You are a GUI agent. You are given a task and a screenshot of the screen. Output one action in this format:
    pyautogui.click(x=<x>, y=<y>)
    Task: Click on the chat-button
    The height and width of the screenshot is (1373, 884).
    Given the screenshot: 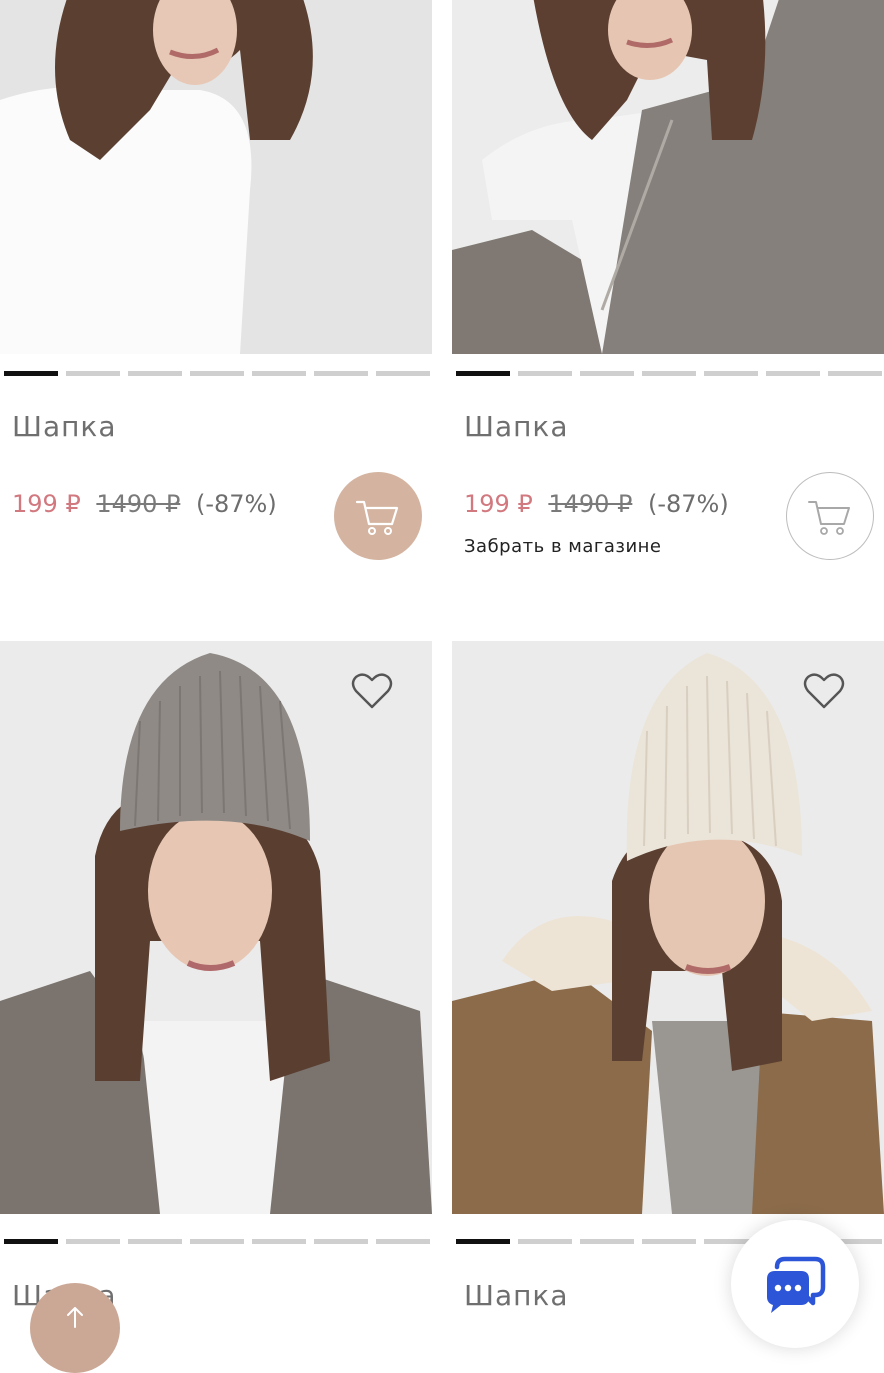 What is the action you would take?
    pyautogui.click(x=795, y=1284)
    